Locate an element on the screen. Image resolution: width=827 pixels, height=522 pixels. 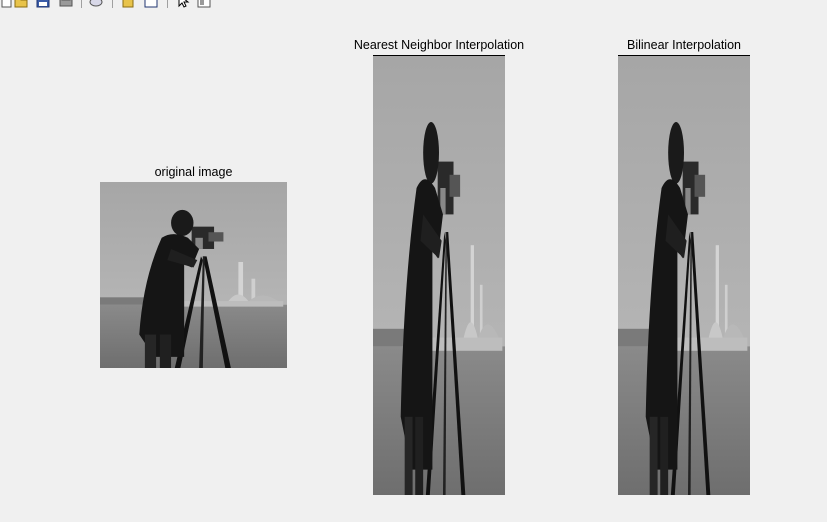
axes-title: Nearest Neighbor Interpolation is located at coordinates (439, 45).